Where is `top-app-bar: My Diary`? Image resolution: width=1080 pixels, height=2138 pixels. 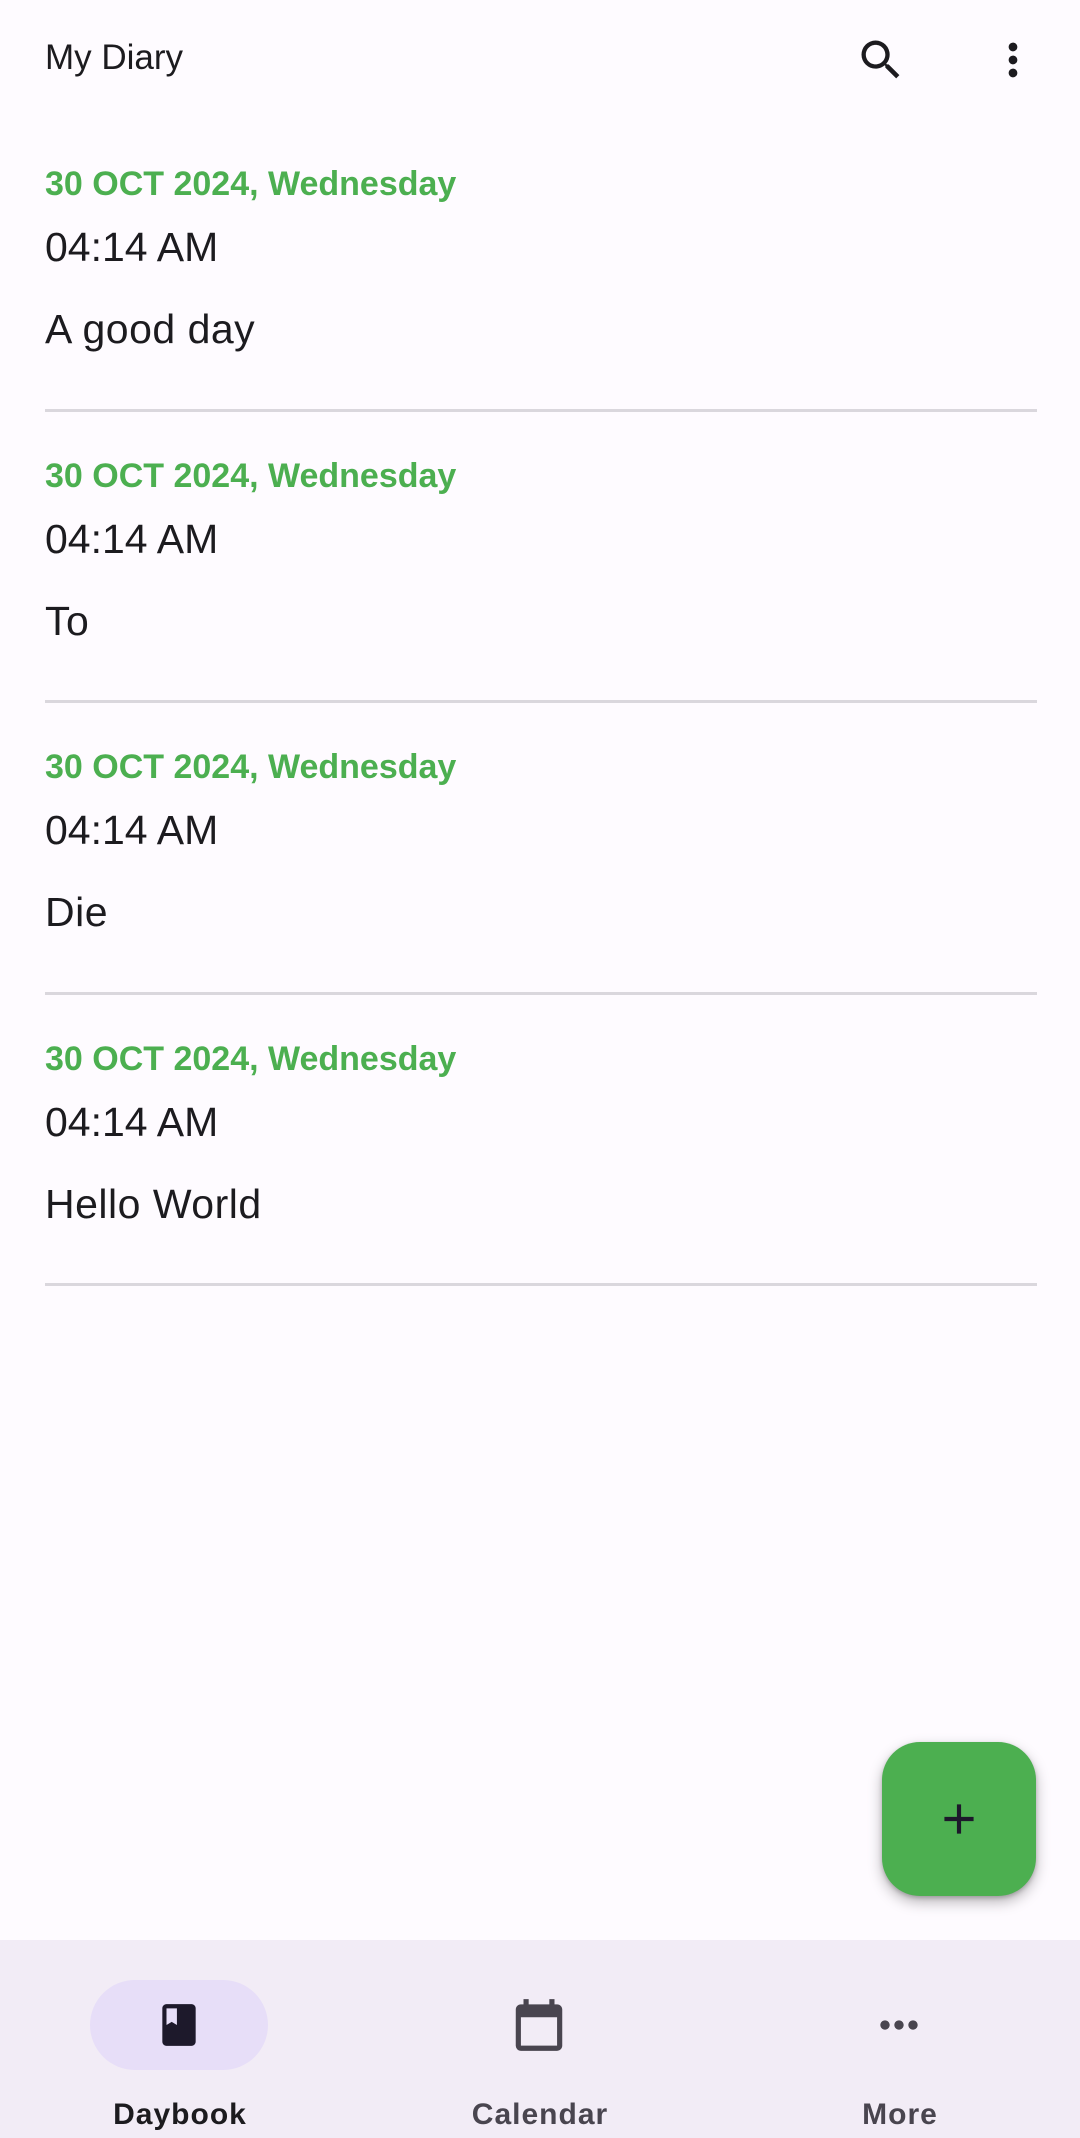 top-app-bar: My Diary is located at coordinates (540, 60).